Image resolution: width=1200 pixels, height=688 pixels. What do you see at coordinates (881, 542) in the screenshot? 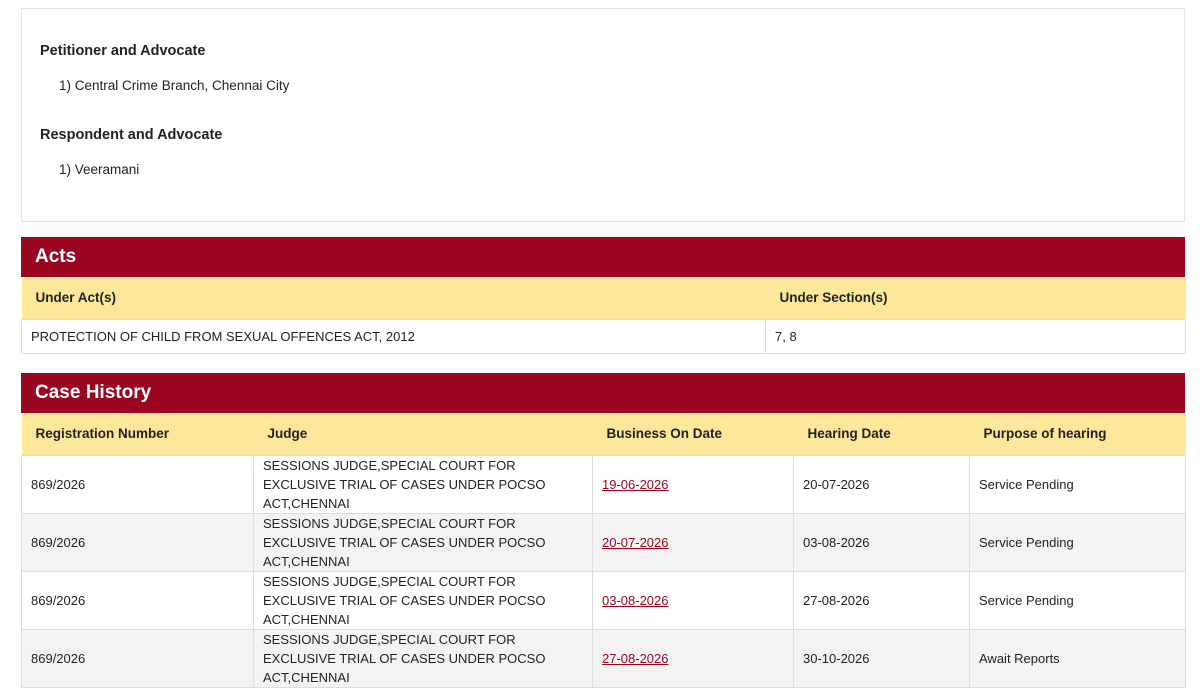
I see `hearing-date: 03-08-2026` at bounding box center [881, 542].